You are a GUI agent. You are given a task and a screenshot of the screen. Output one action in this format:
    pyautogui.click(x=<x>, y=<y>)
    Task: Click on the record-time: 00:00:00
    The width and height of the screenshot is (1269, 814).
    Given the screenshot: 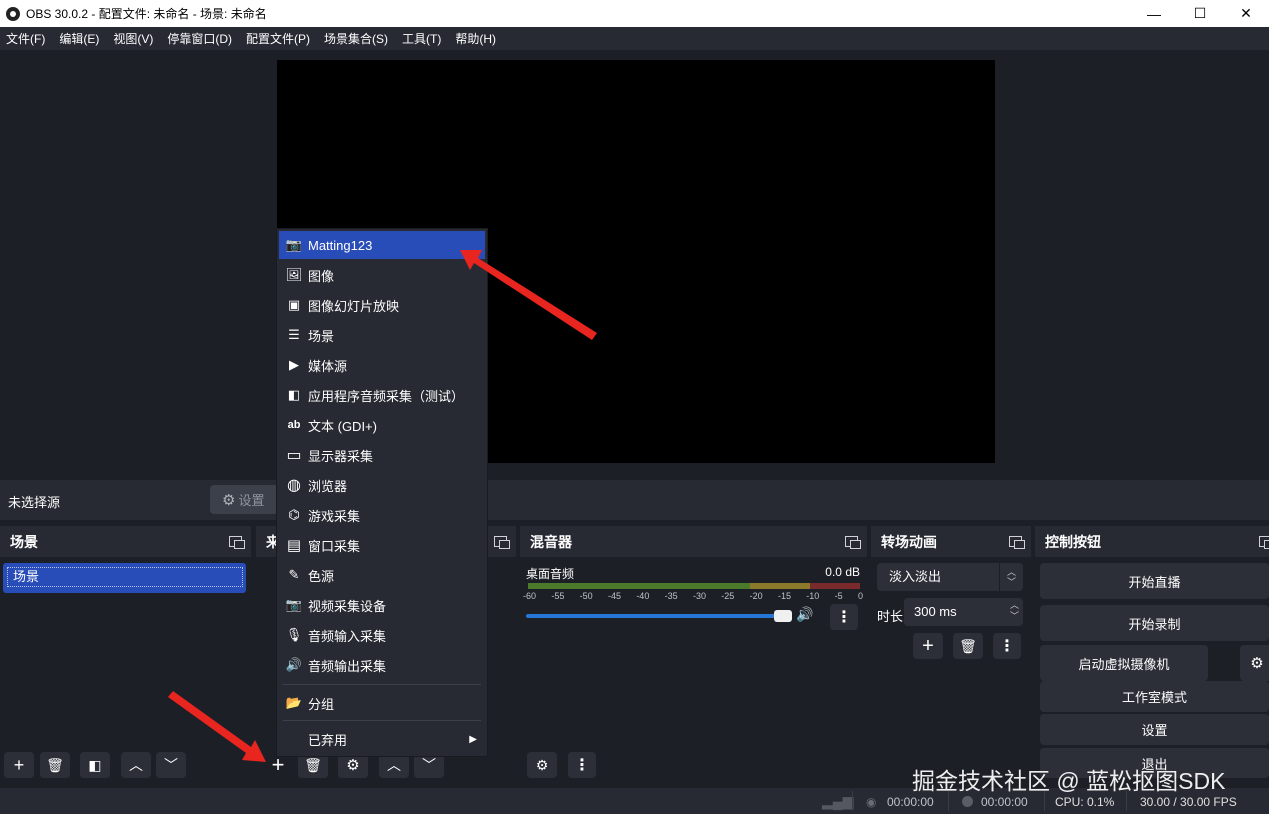 What is the action you would take?
    pyautogui.click(x=1004, y=802)
    